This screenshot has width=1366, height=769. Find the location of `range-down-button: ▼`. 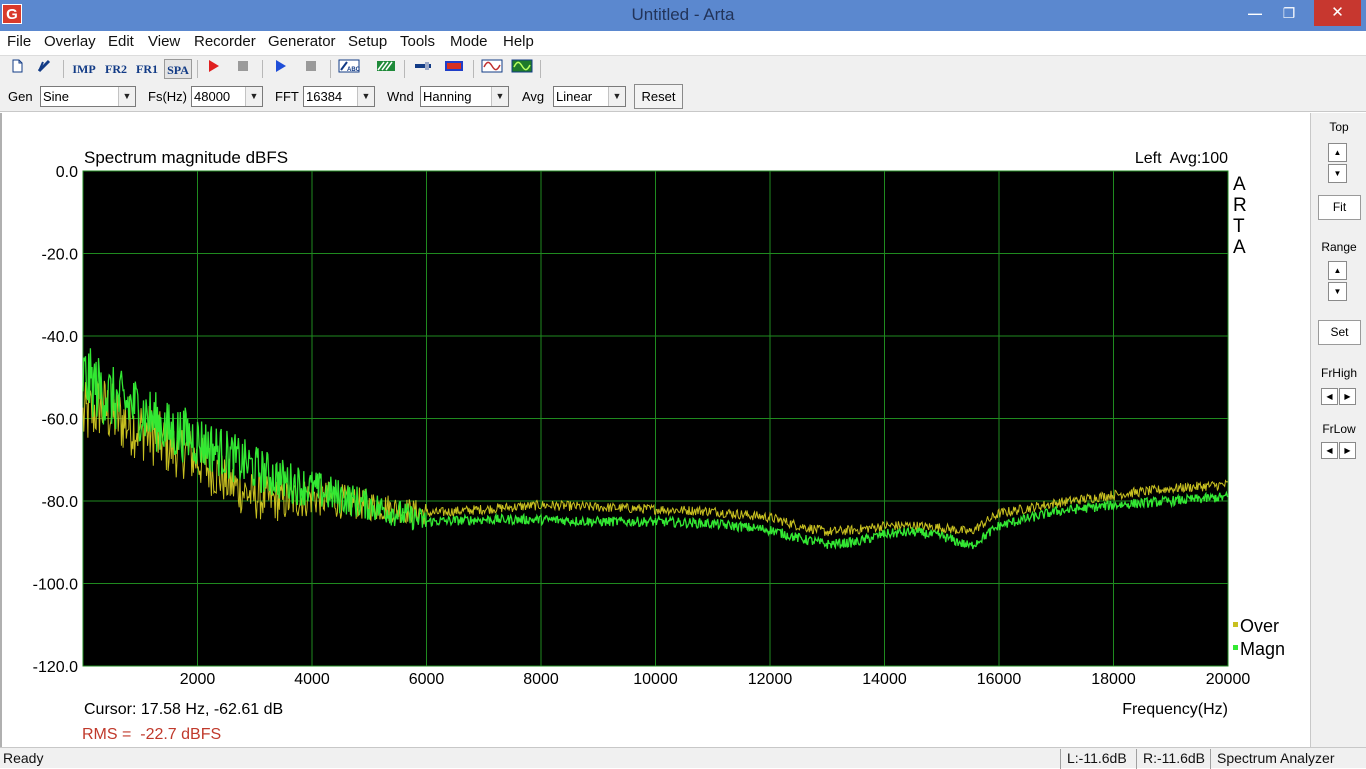

range-down-button: ▼ is located at coordinates (1337, 291).